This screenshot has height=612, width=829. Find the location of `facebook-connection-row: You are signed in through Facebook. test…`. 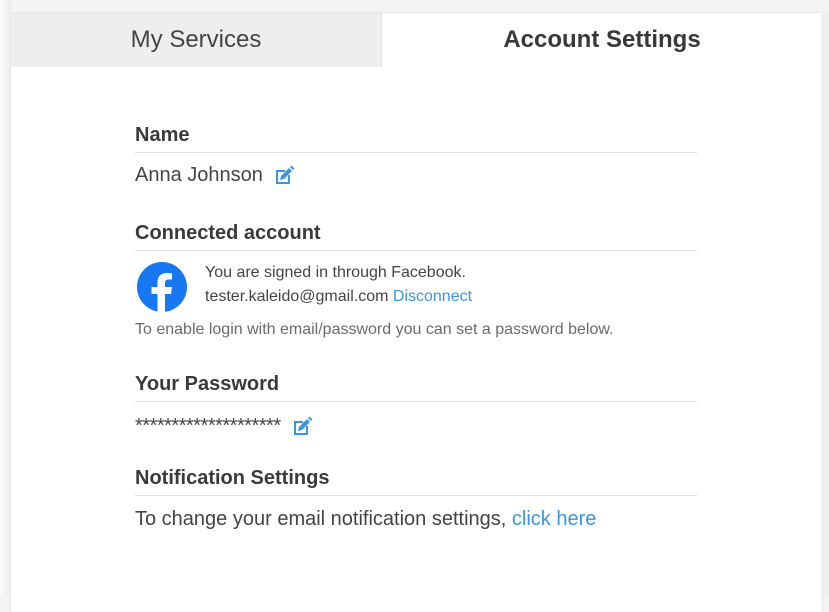

facebook-connection-row: You are signed in through Facebook. test… is located at coordinates (416, 287).